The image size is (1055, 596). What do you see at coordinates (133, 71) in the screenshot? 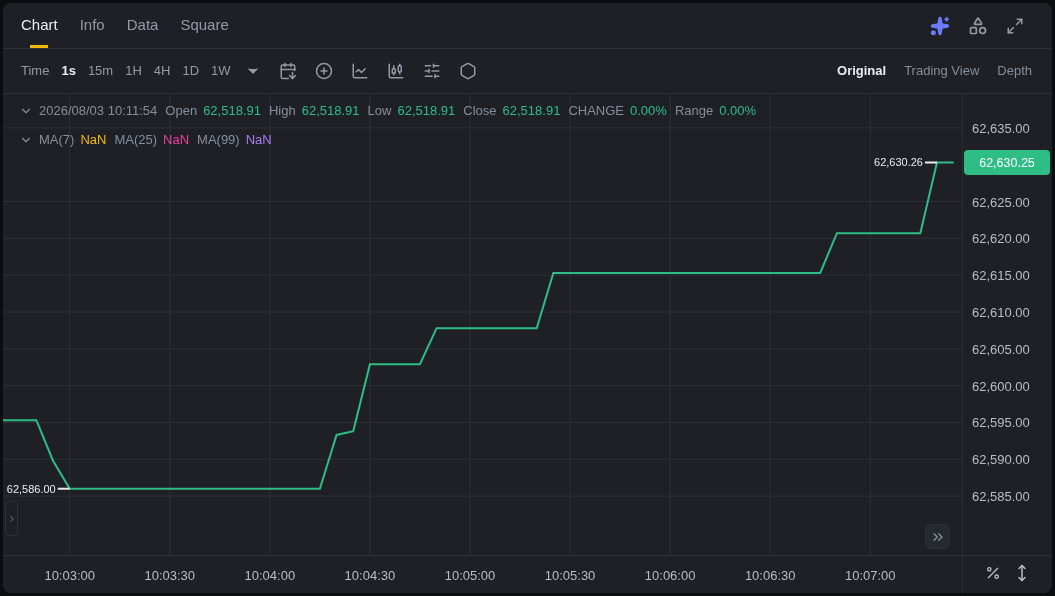
I see `interval-button: 1H` at bounding box center [133, 71].